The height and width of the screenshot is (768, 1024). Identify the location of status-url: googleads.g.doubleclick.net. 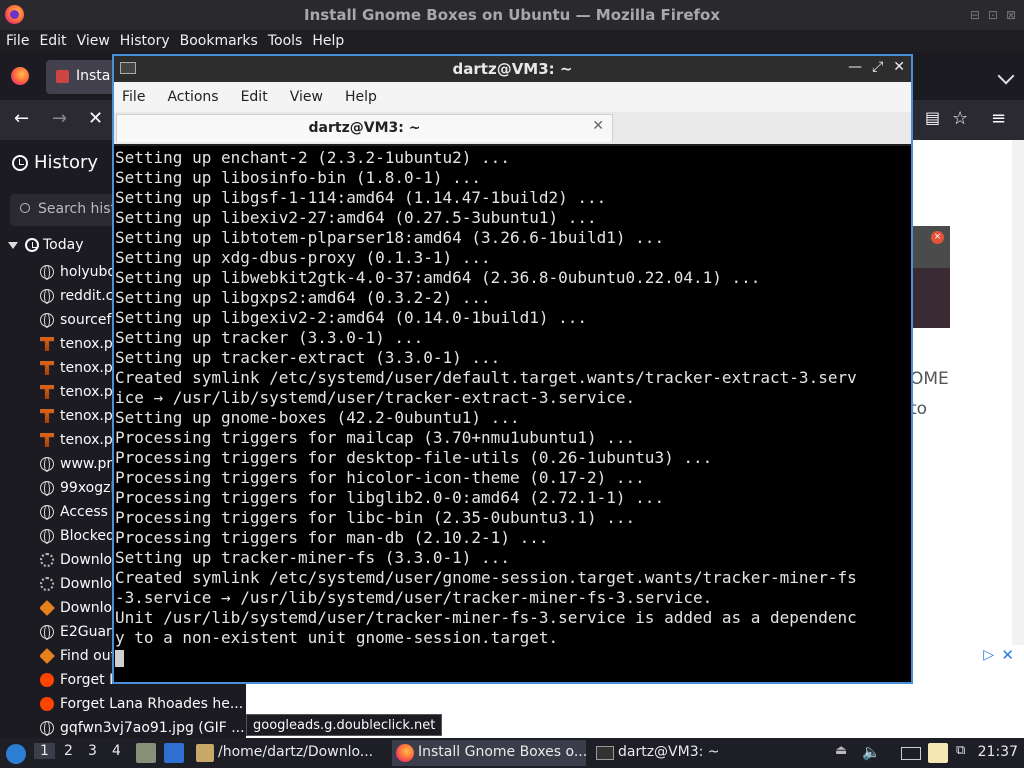
(344, 725).